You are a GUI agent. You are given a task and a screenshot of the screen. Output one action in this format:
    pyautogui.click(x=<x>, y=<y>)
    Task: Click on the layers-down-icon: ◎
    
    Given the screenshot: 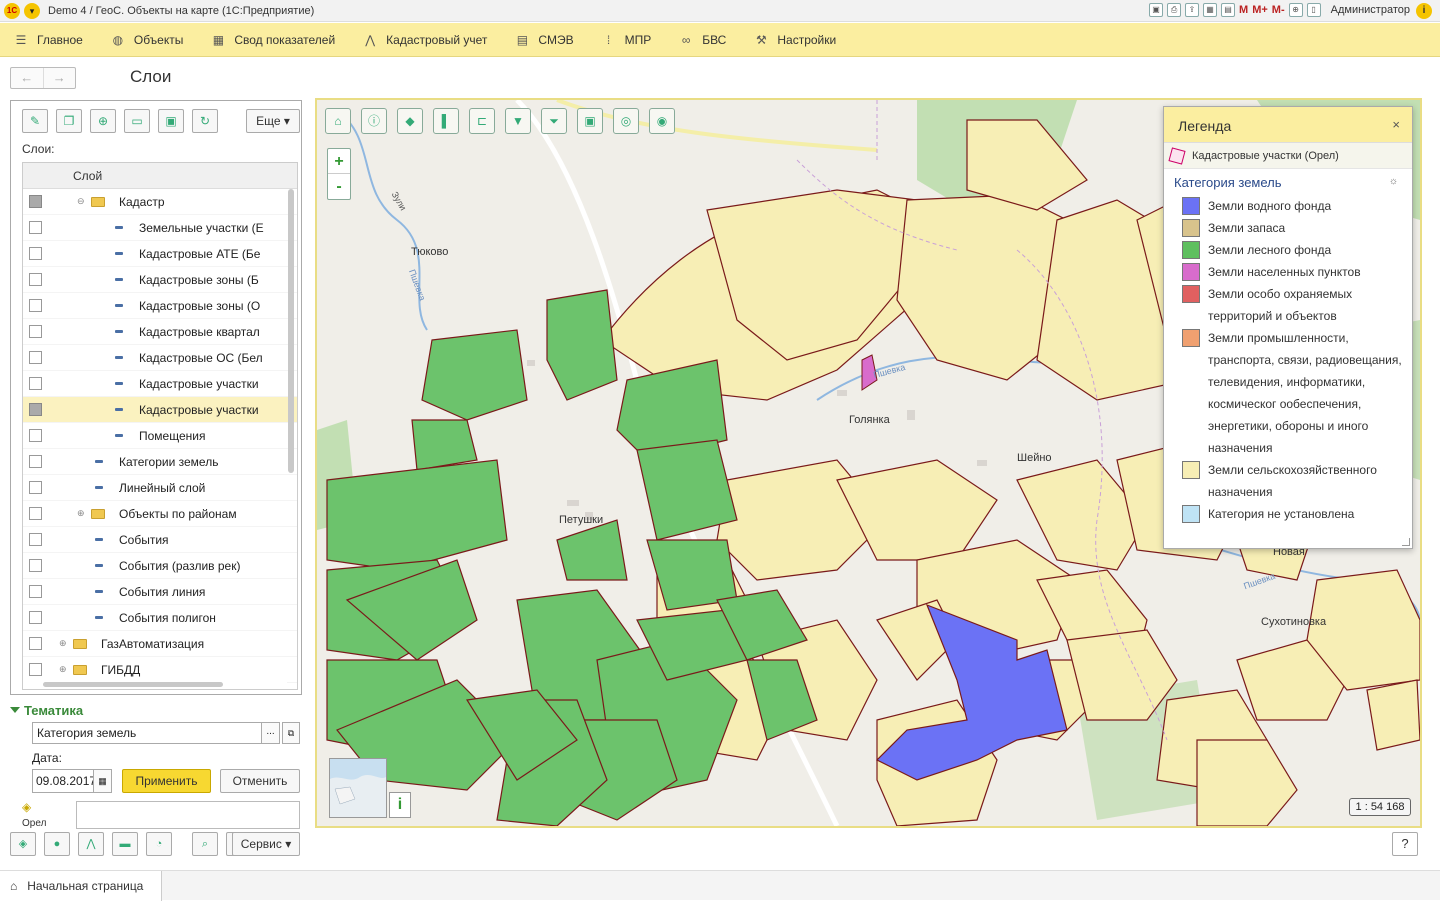 What is the action you would take?
    pyautogui.click(x=626, y=121)
    